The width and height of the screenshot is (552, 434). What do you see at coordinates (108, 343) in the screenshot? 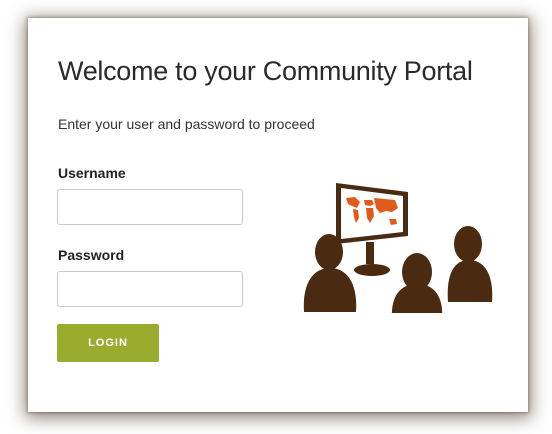
I see `login-button: LOGIN` at bounding box center [108, 343].